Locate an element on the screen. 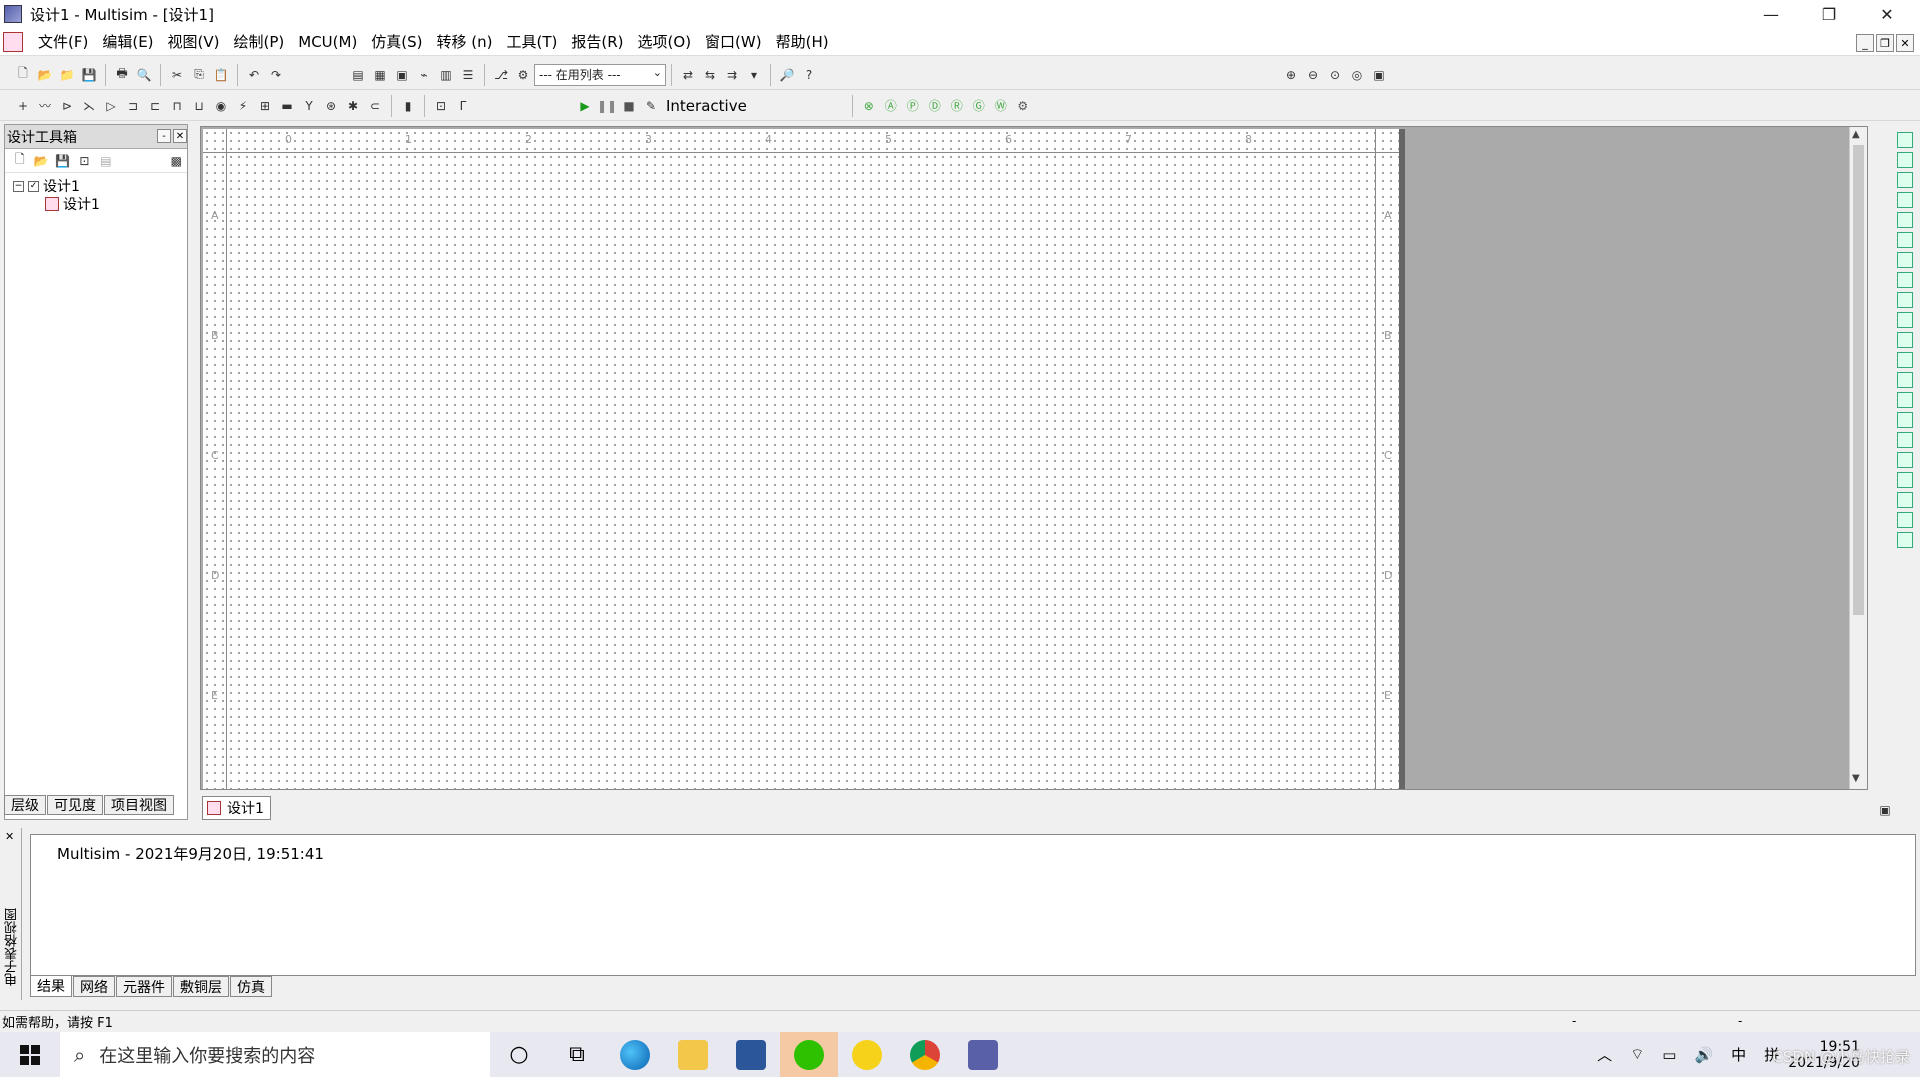 This screenshot has width=1920, height=1077. postprocessor-icon: ▥ is located at coordinates (446, 75).